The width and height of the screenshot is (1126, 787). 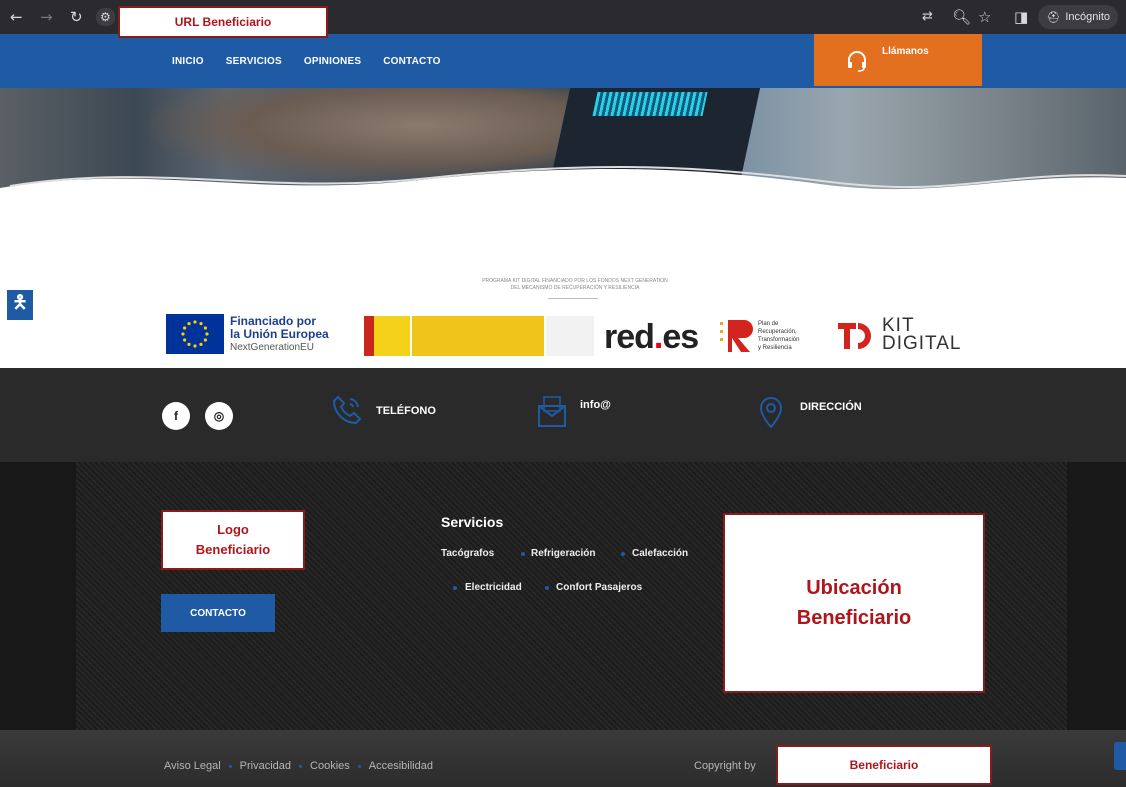 What do you see at coordinates (493, 587) in the screenshot?
I see `service-link-electricidad: Electricidad` at bounding box center [493, 587].